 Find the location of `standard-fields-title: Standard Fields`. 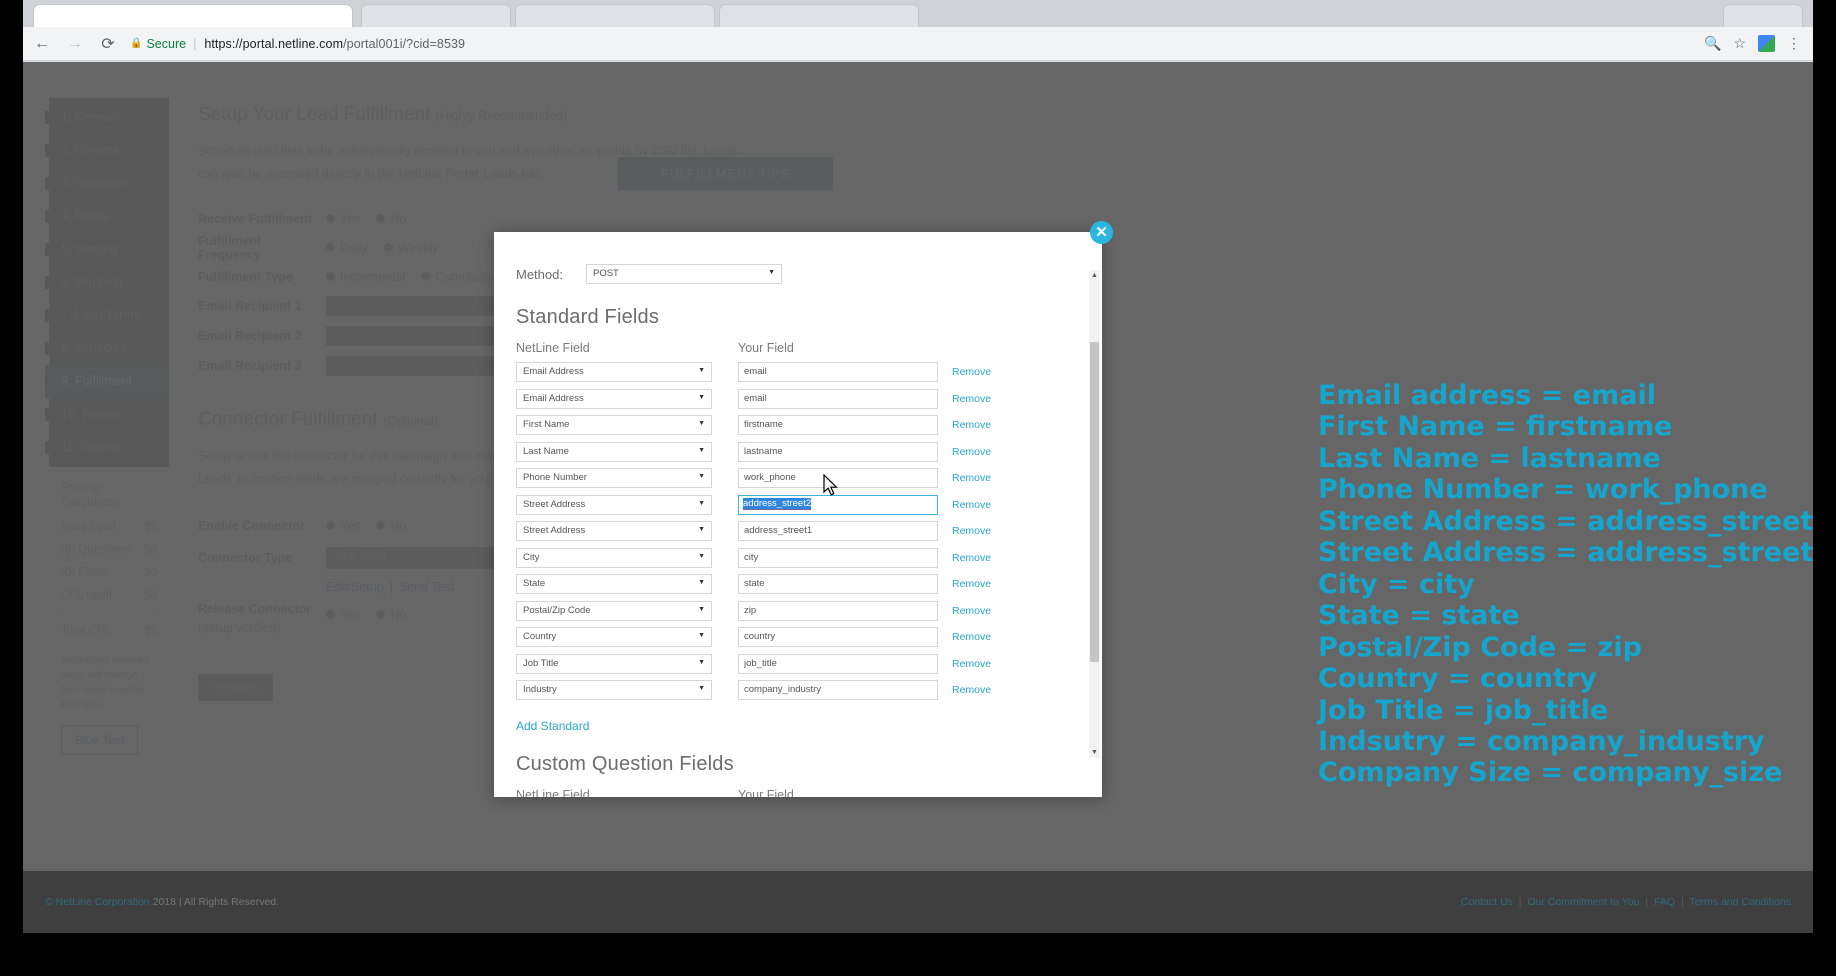

standard-fields-title: Standard Fields is located at coordinates (588, 317).